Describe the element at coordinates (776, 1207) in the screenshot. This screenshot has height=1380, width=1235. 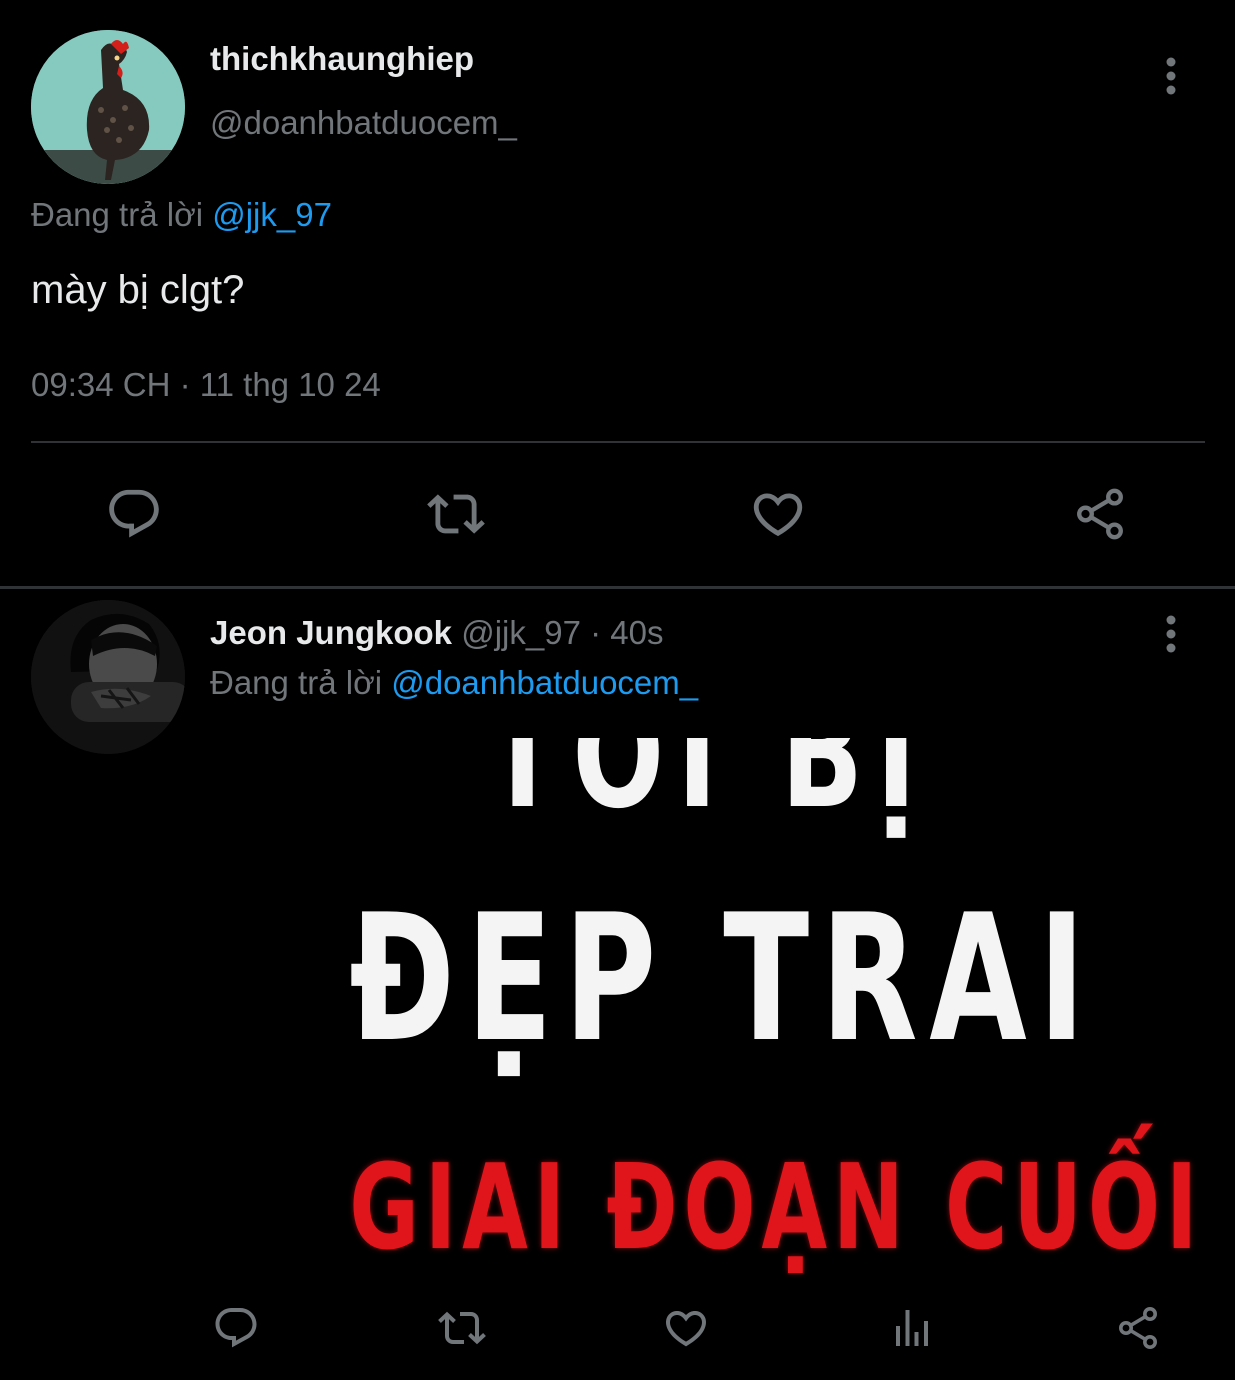
I see `meme-text-line-3: GIAI ĐOẠN CUỐI` at that location.